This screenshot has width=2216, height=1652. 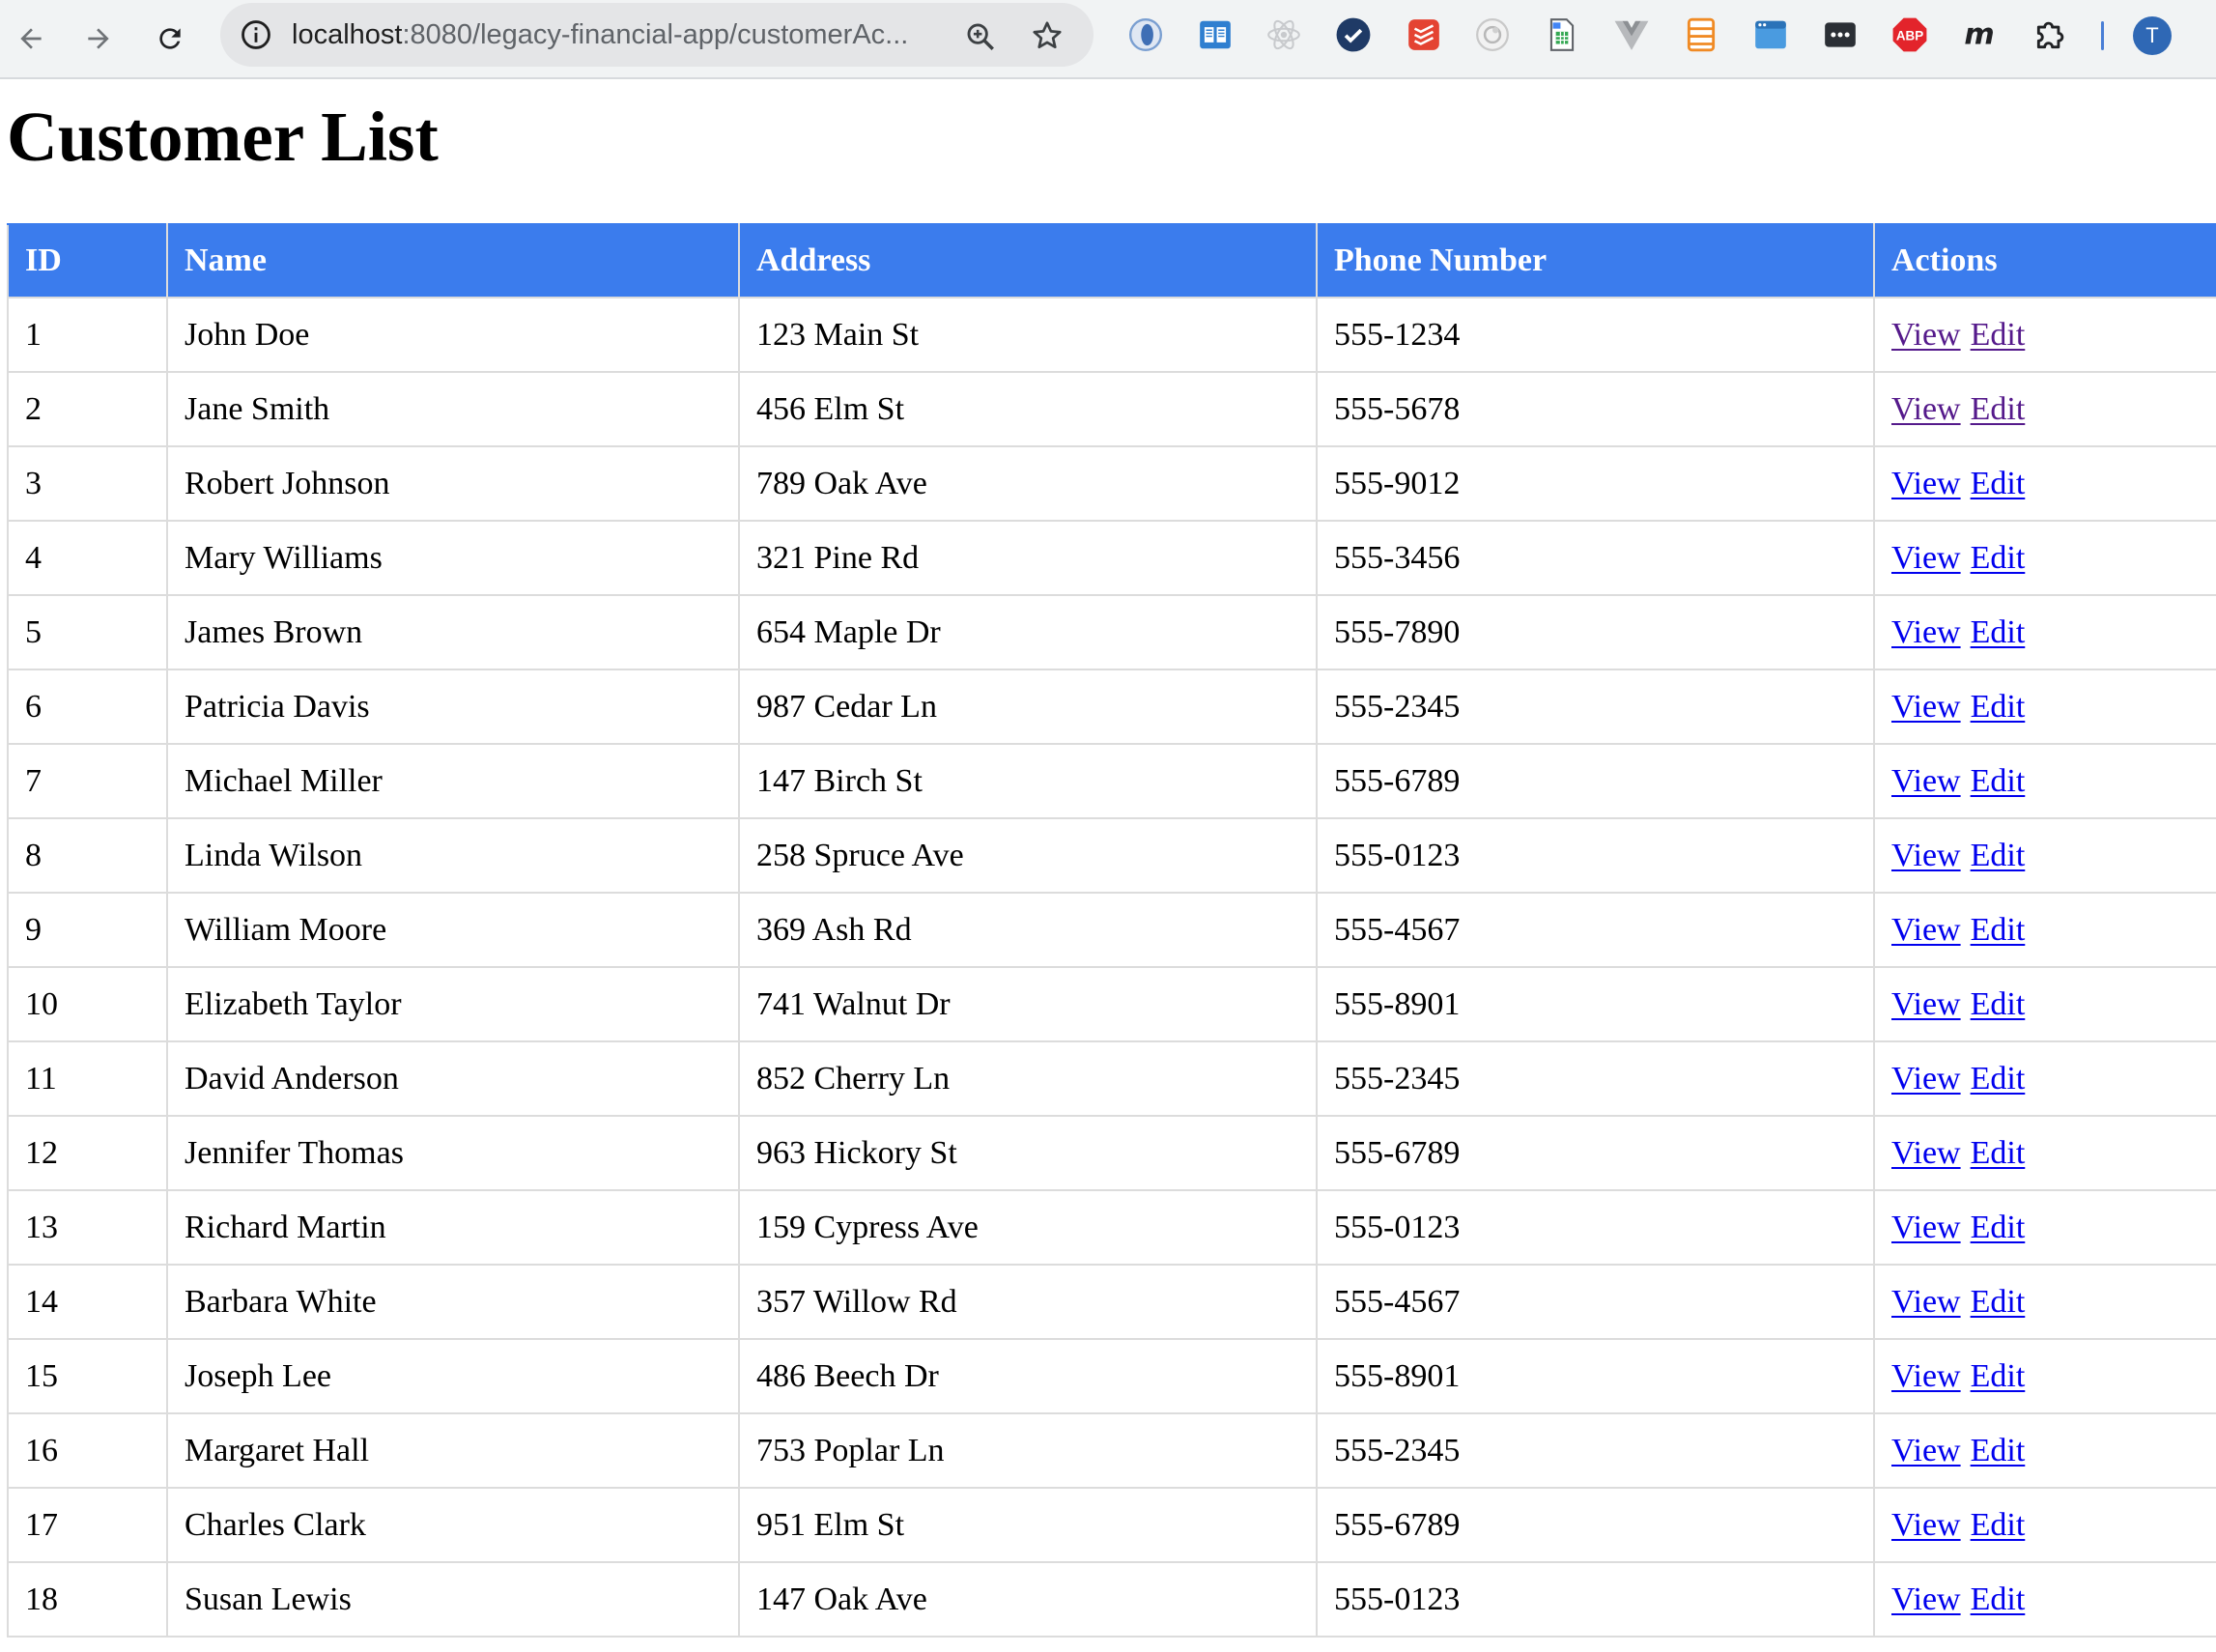 I want to click on cell-address: 159 Cypress Ave, so click(x=1028, y=1227).